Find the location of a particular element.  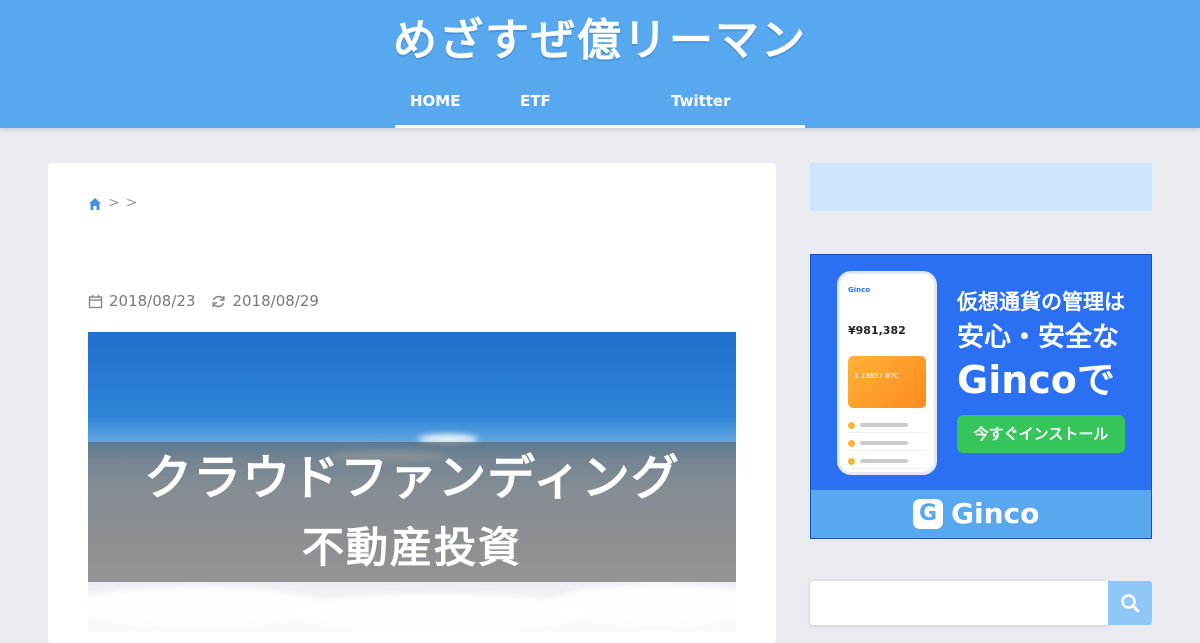

global-nav: HOME ETF Twitter is located at coordinates (600, 106).